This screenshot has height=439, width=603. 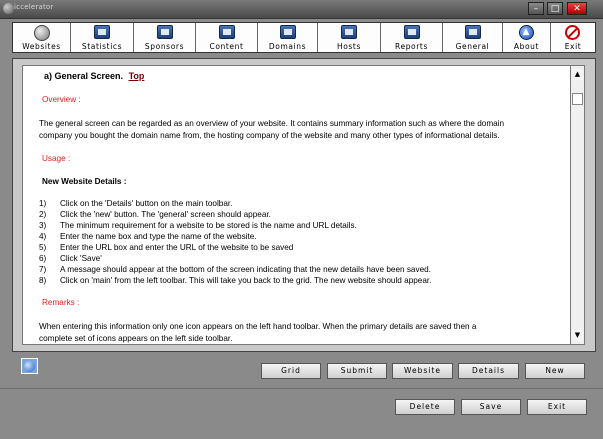 I want to click on toolbar-label: Content, so click(x=226, y=46).